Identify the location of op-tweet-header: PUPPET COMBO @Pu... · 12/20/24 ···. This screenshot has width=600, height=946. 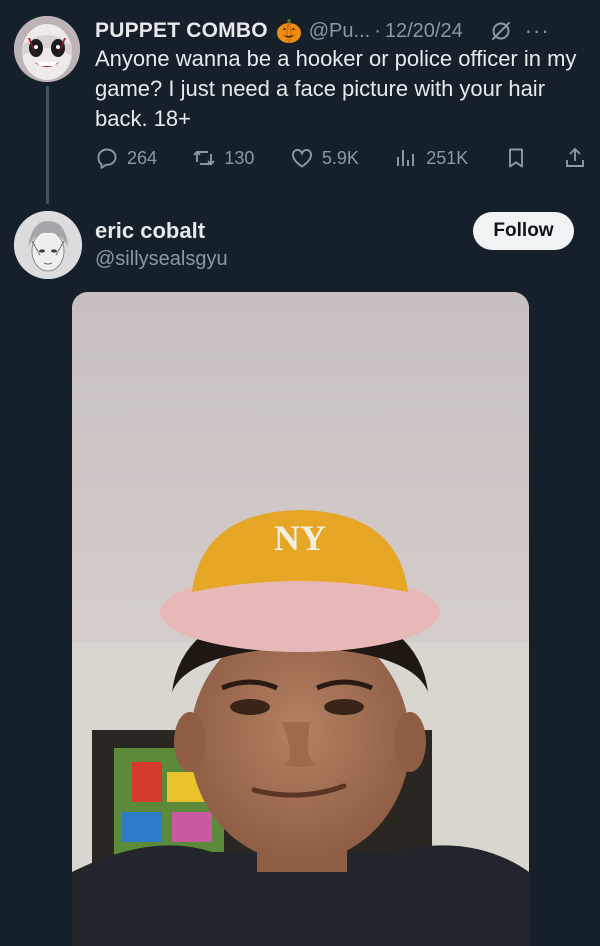
(340, 31).